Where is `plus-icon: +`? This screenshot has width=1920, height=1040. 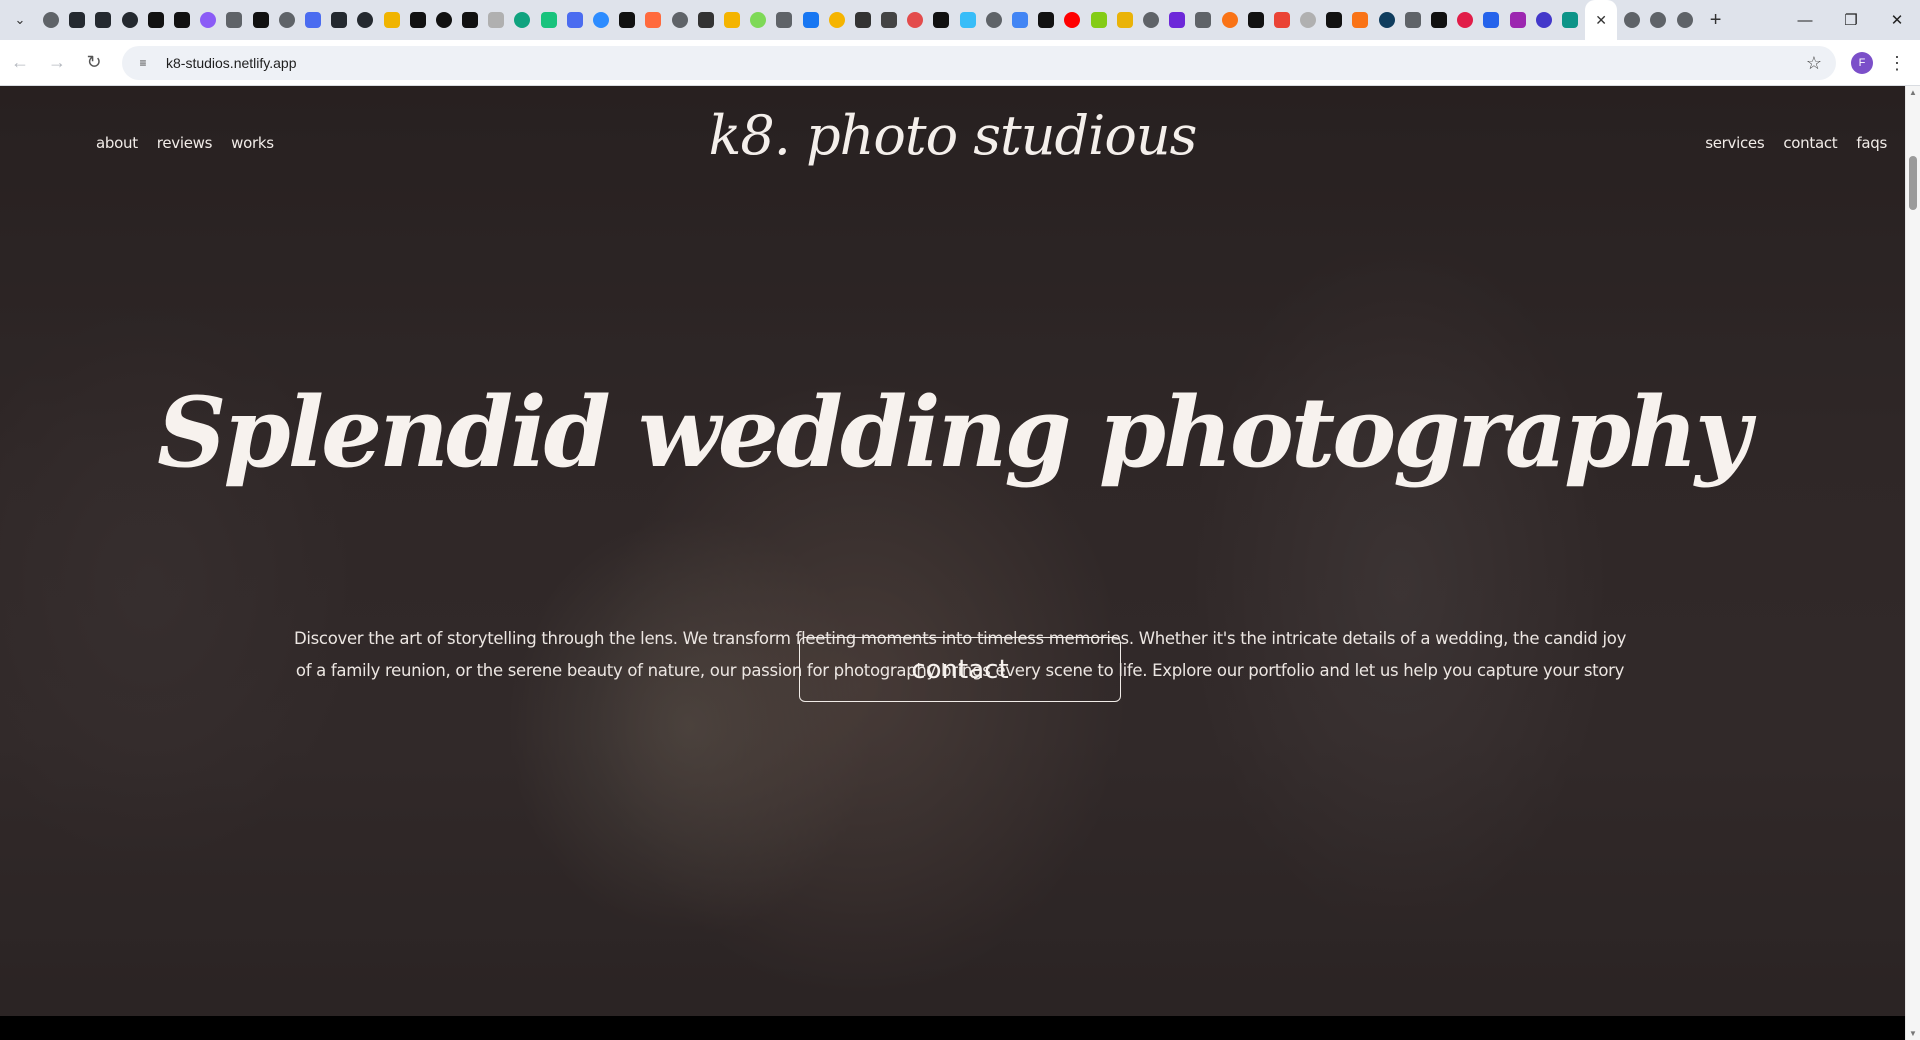
plus-icon: + is located at coordinates (1715, 19).